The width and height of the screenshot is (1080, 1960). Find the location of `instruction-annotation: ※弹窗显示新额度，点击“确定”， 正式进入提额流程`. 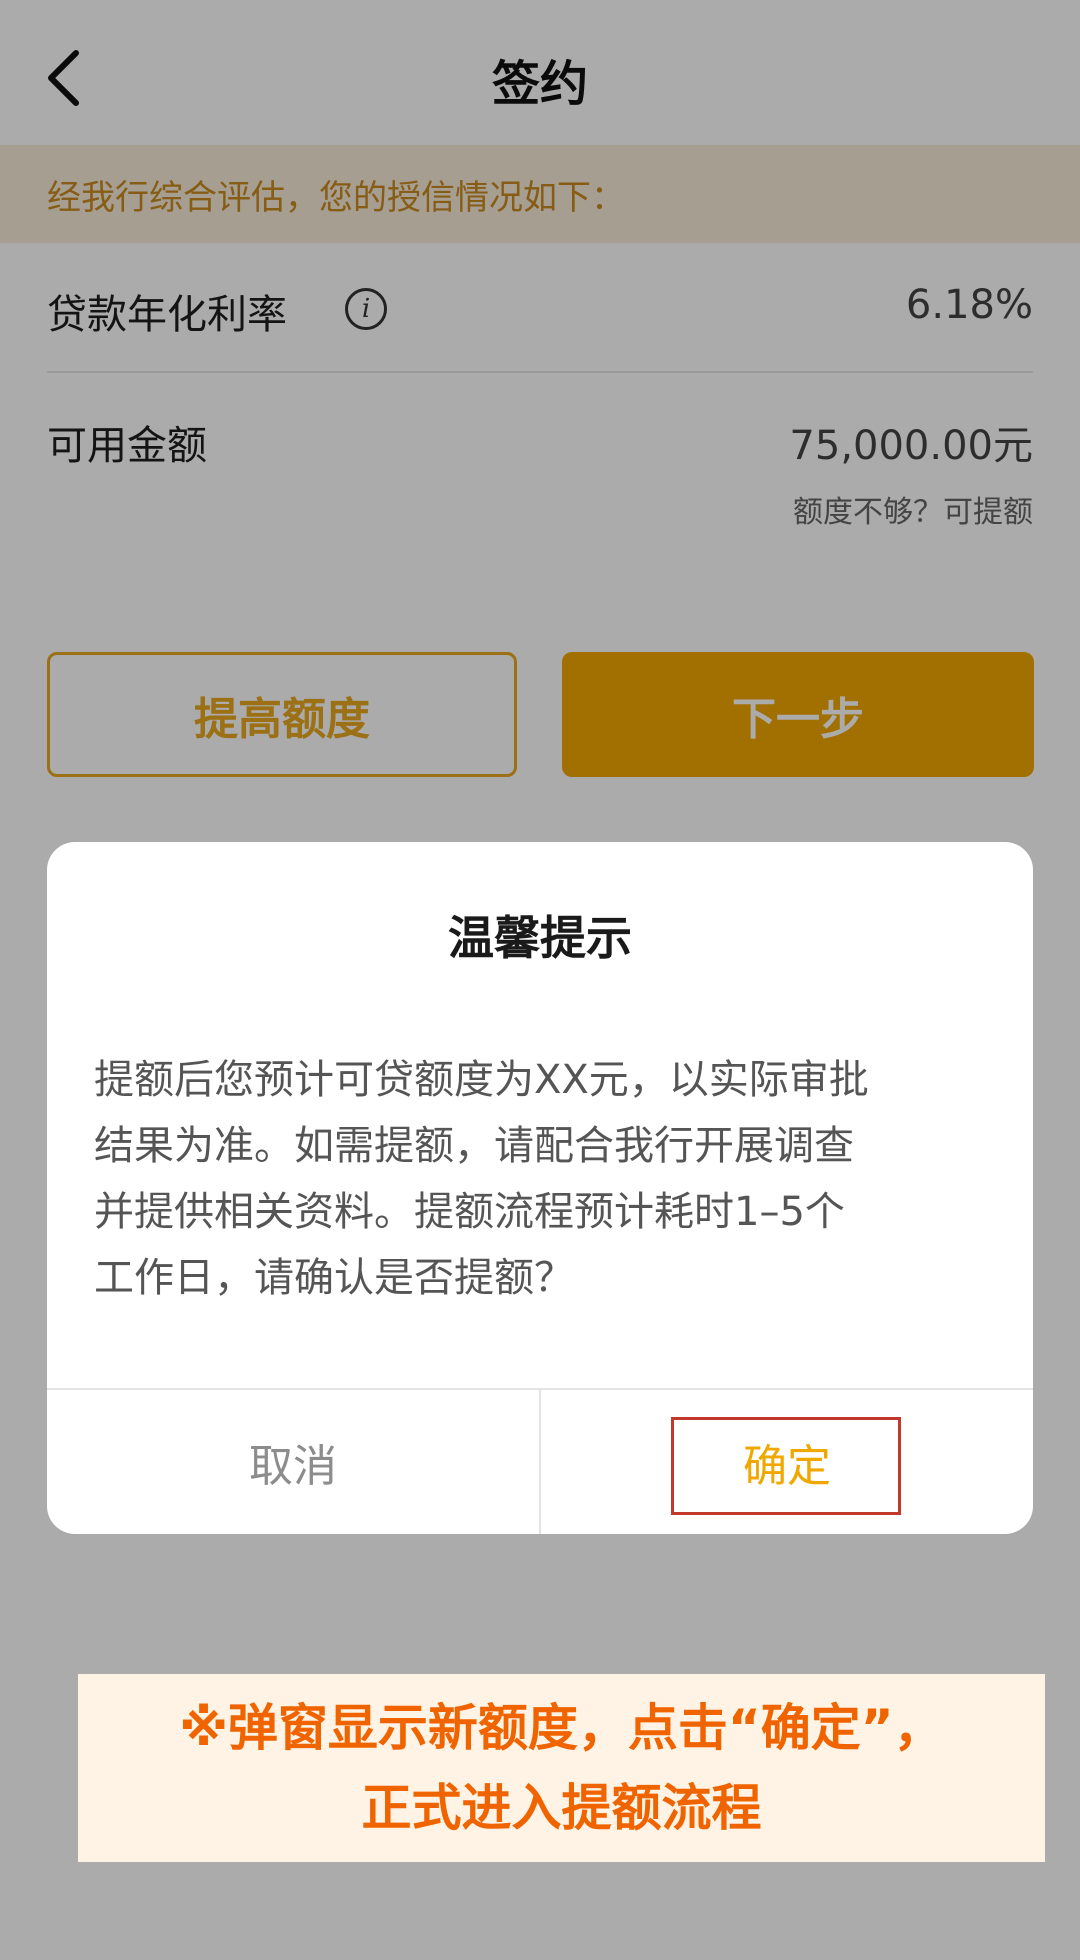

instruction-annotation: ※弹窗显示新额度，点击“确定”， 正式进入提额流程 is located at coordinates (561, 1768).